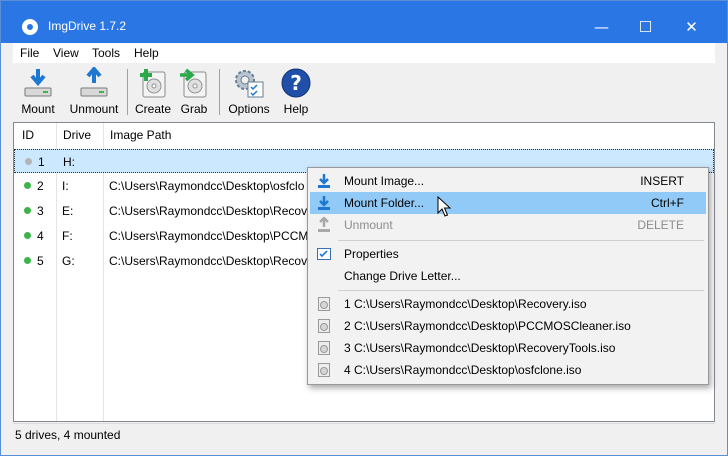 This screenshot has width=728, height=456. What do you see at coordinates (68, 211) in the screenshot?
I see `row-drive: E:` at bounding box center [68, 211].